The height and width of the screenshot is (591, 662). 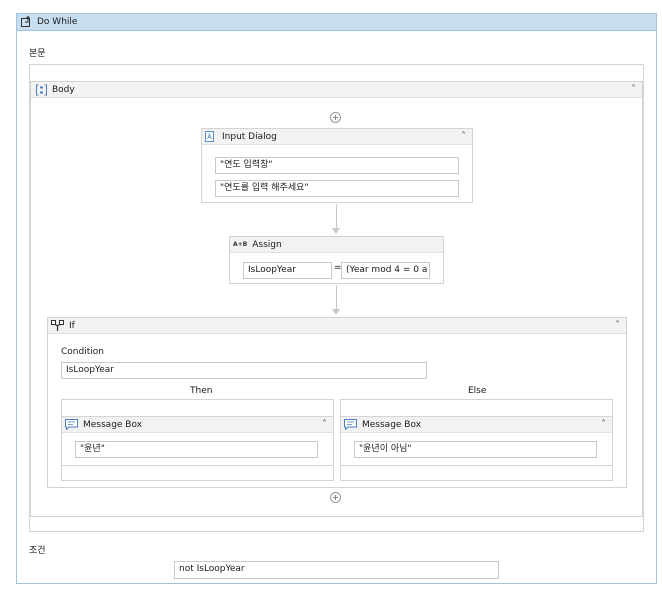 What do you see at coordinates (57, 22) in the screenshot?
I see `do-while-title: Do While` at bounding box center [57, 22].